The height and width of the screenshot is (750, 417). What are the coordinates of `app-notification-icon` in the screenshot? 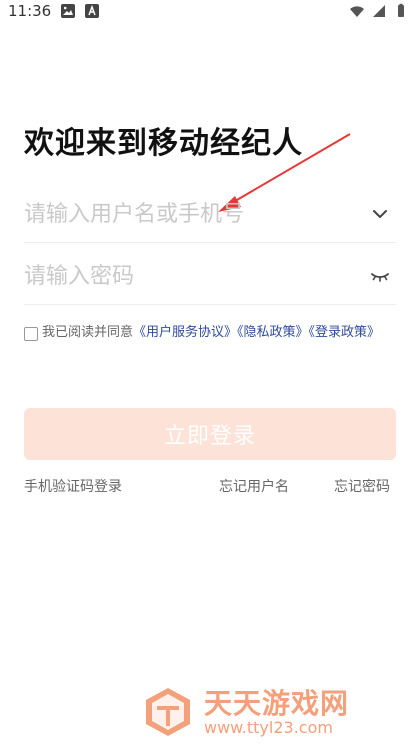 It's located at (92, 11).